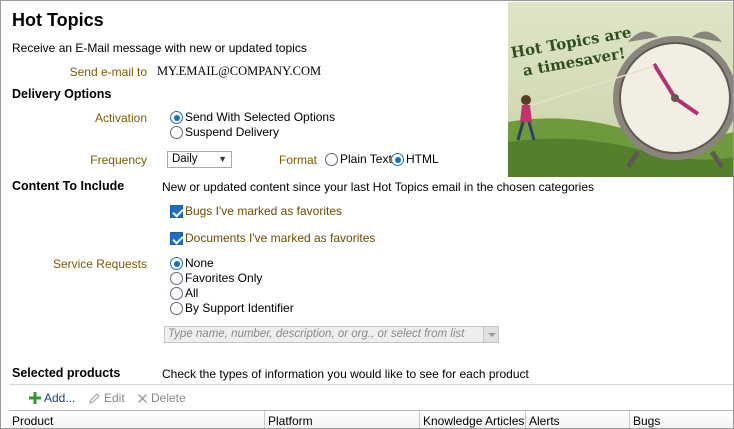 The height and width of the screenshot is (429, 734). Describe the element at coordinates (185, 159) in the screenshot. I see `frequency-value: Daily` at that location.